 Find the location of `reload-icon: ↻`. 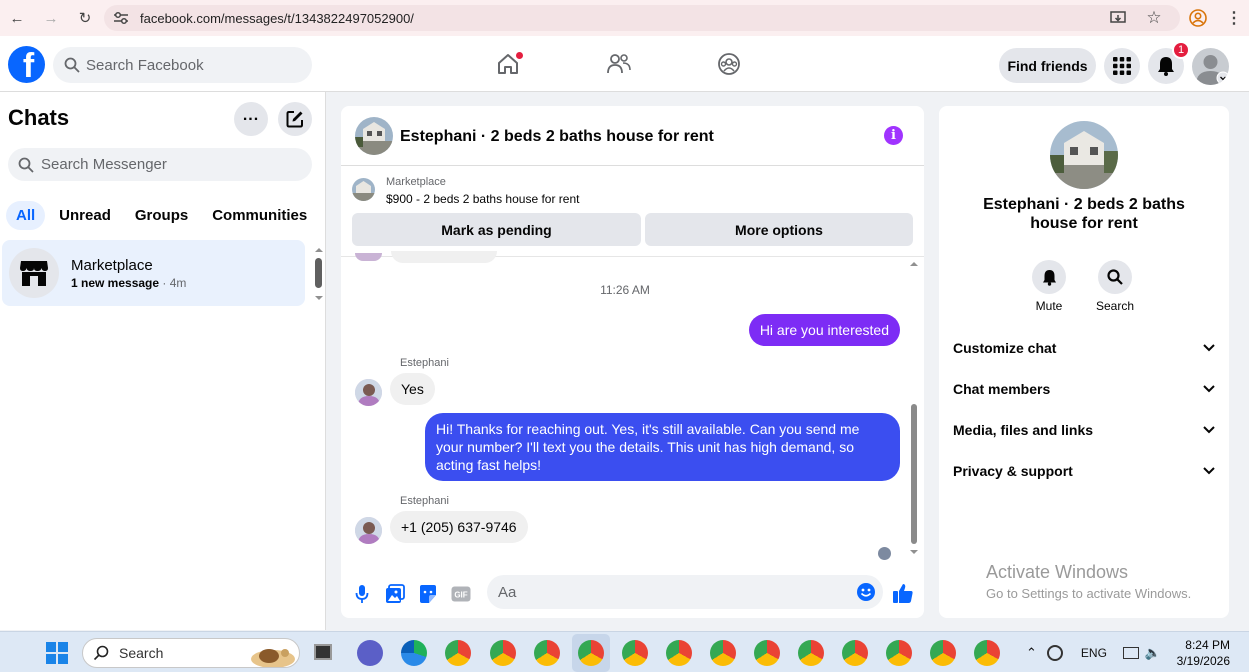

reload-icon: ↻ is located at coordinates (85, 18).